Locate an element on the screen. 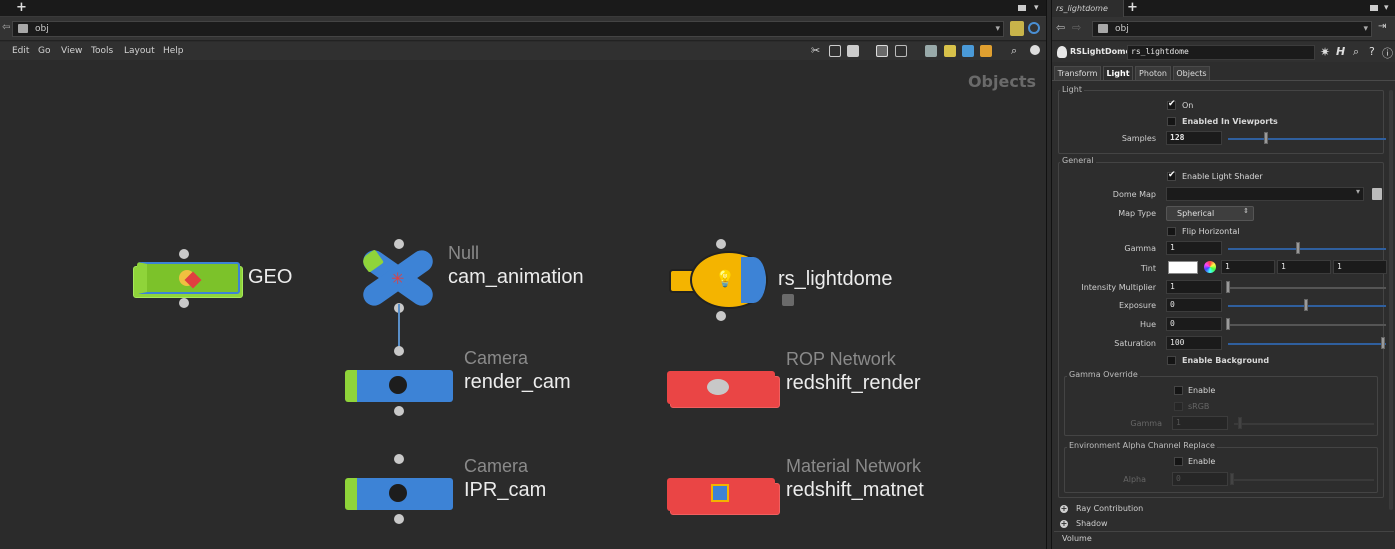  intensity-slider is located at coordinates (1307, 288).